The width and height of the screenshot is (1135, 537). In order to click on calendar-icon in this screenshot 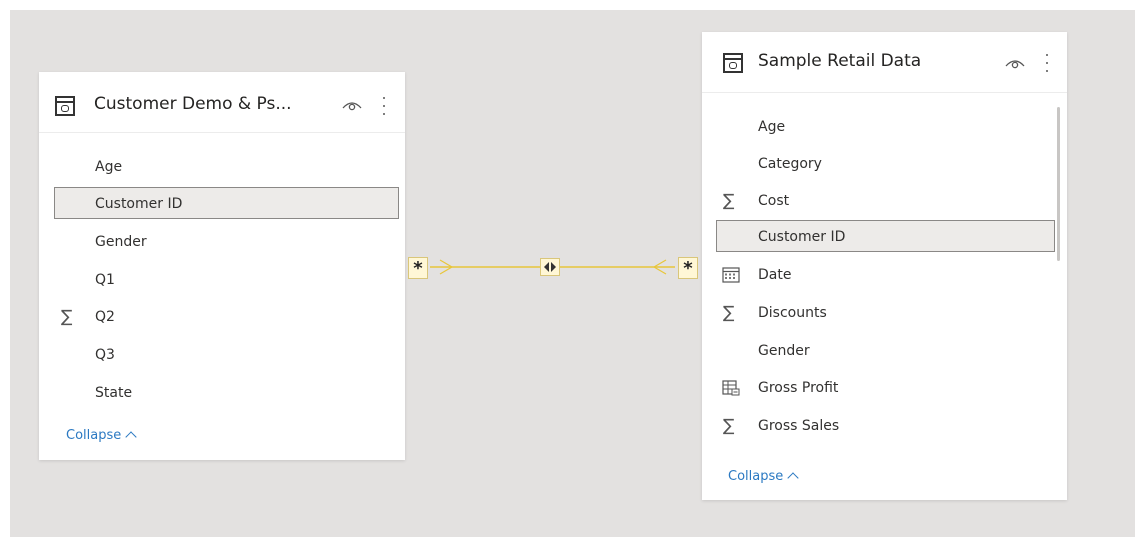, I will do `click(731, 275)`.